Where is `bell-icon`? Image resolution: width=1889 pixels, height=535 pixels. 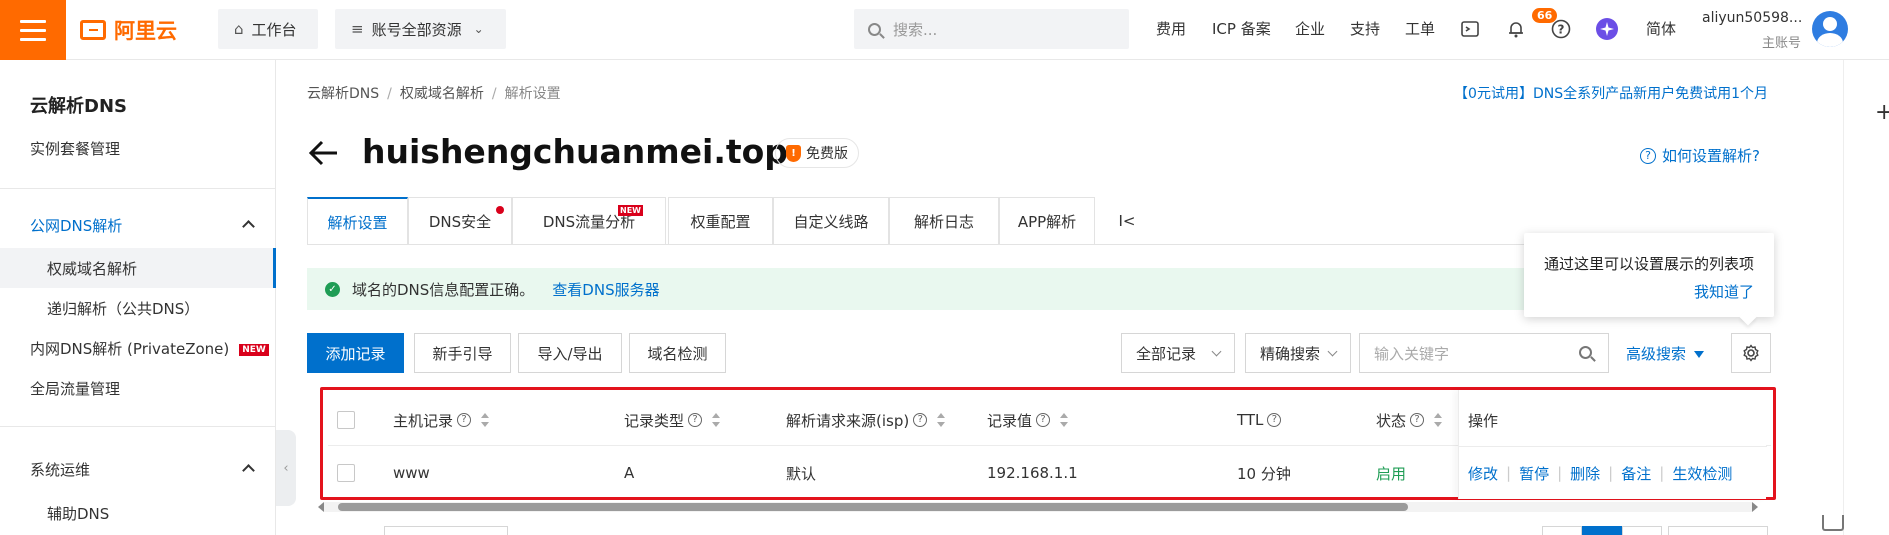 bell-icon is located at coordinates (1516, 29).